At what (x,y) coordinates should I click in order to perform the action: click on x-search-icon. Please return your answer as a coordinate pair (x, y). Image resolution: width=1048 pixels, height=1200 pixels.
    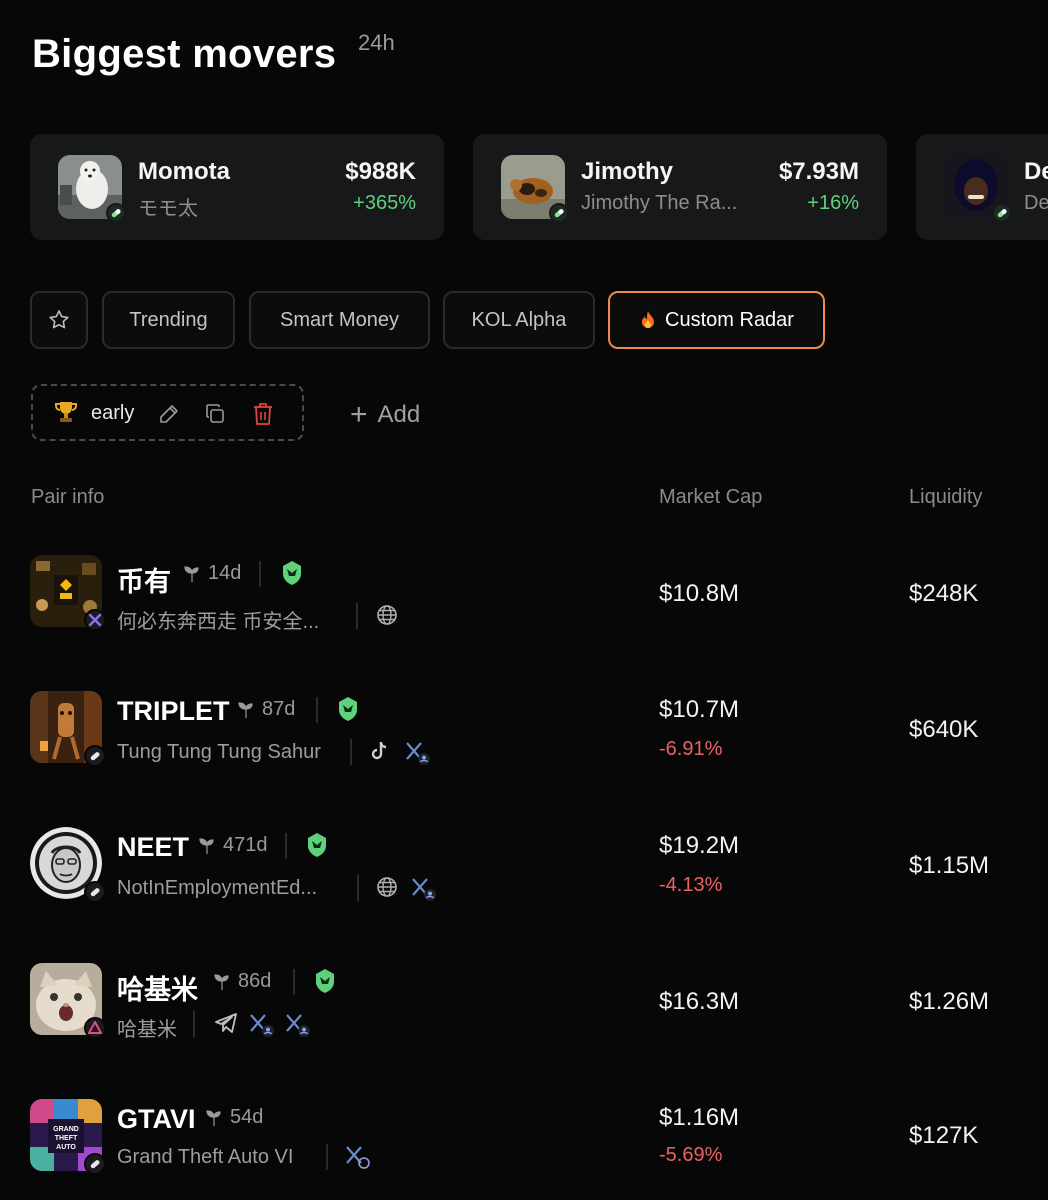
    Looking at the image, I should click on (358, 1157).